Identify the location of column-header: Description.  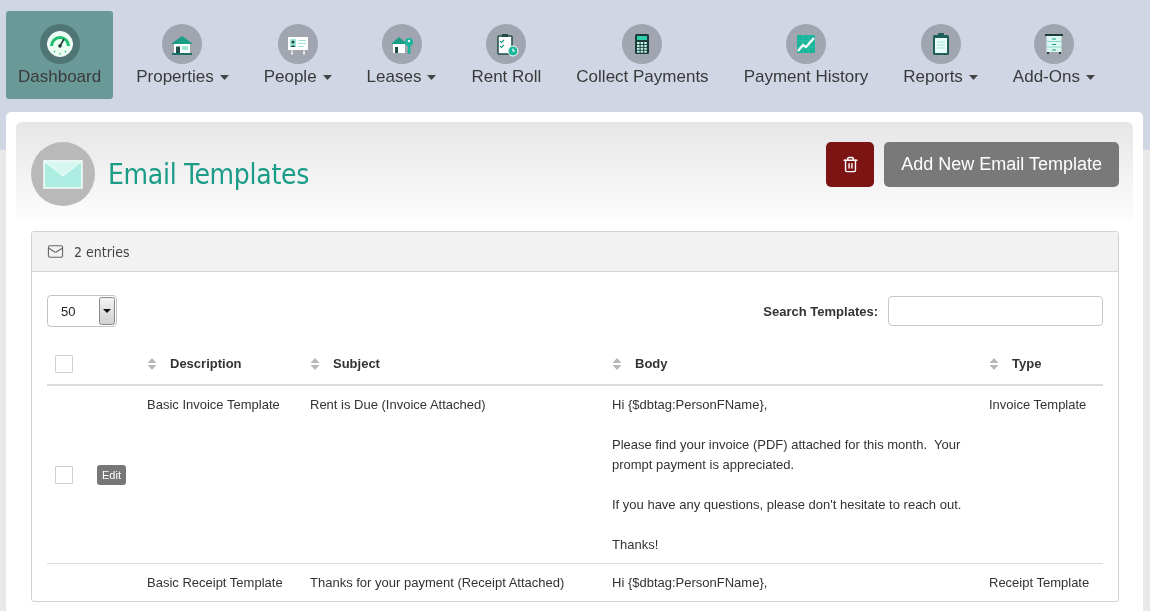
(221, 364).